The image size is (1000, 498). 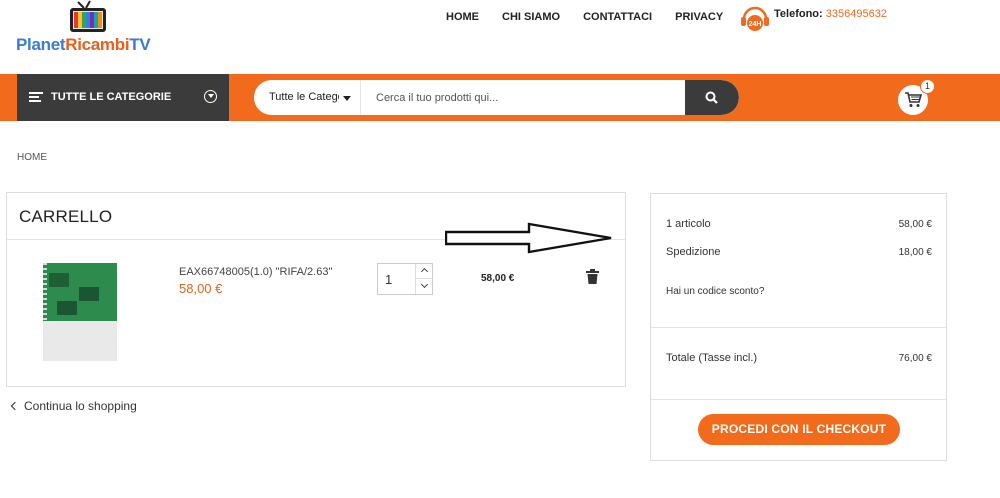 I want to click on summary-total-value: 76,00 €, so click(x=915, y=358).